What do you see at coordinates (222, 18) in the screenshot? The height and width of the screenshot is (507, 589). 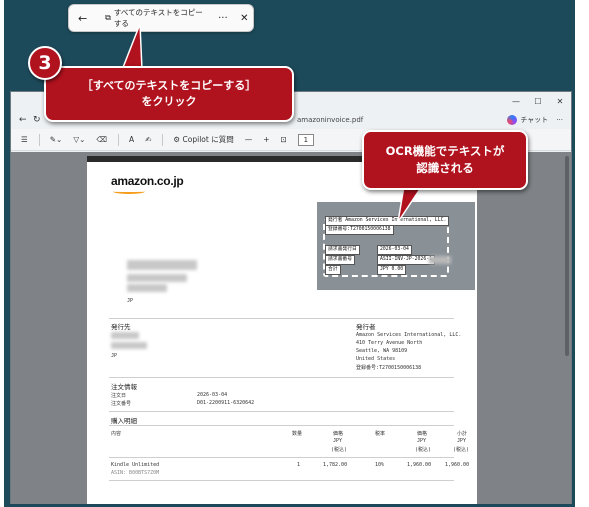 I see `more-options-icon: ···` at bounding box center [222, 18].